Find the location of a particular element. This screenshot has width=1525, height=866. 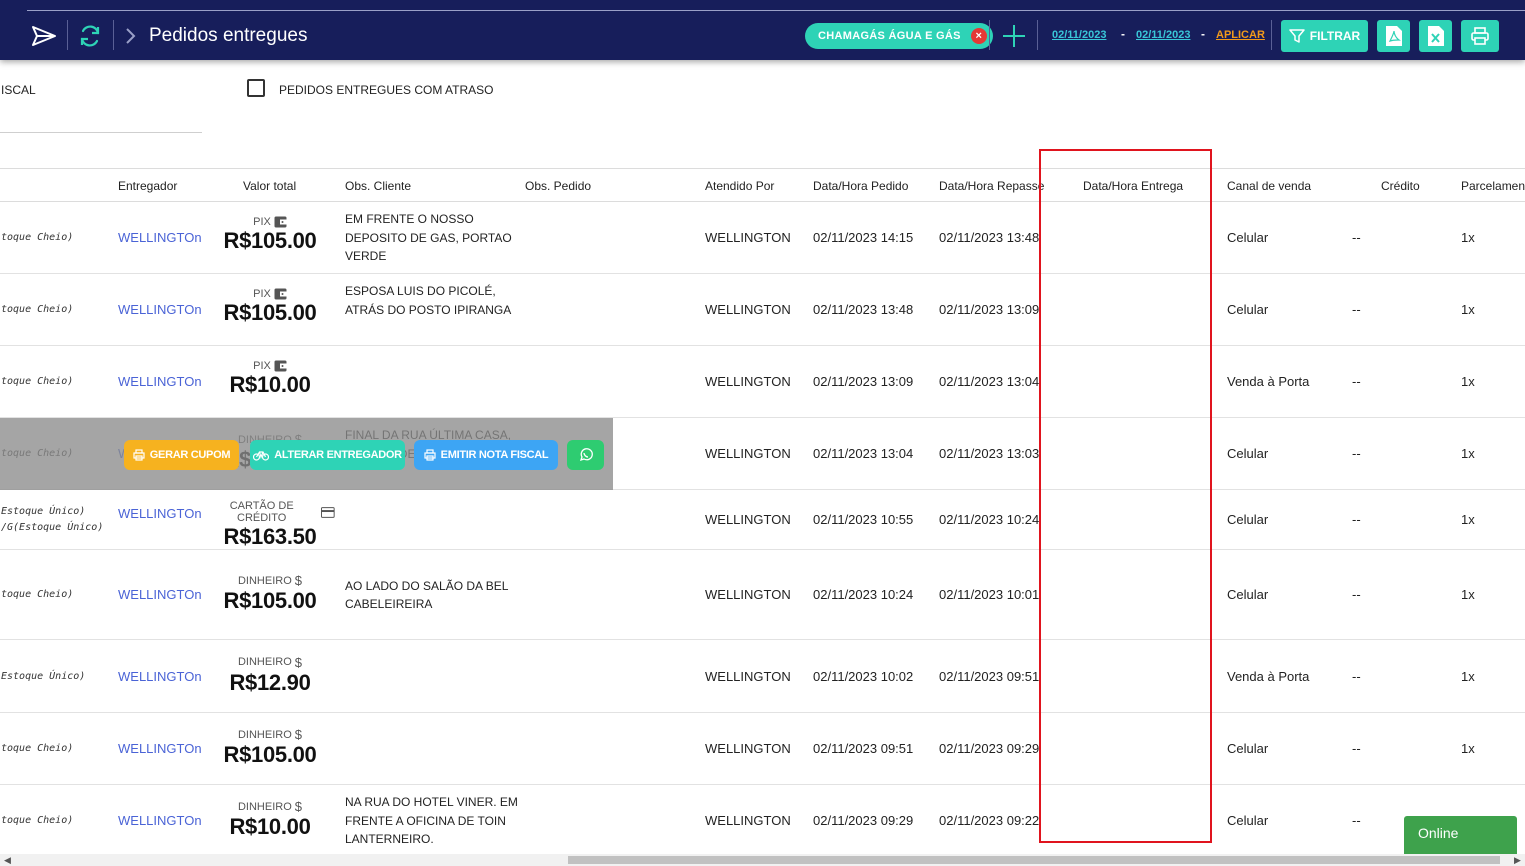

export-excel-button is located at coordinates (1435, 36).